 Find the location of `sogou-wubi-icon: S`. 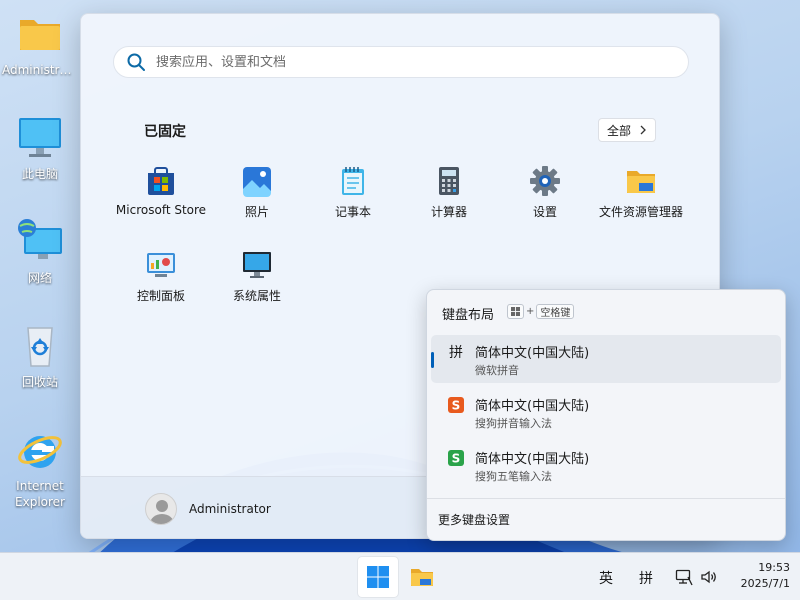

sogou-wubi-icon: S is located at coordinates (456, 458).